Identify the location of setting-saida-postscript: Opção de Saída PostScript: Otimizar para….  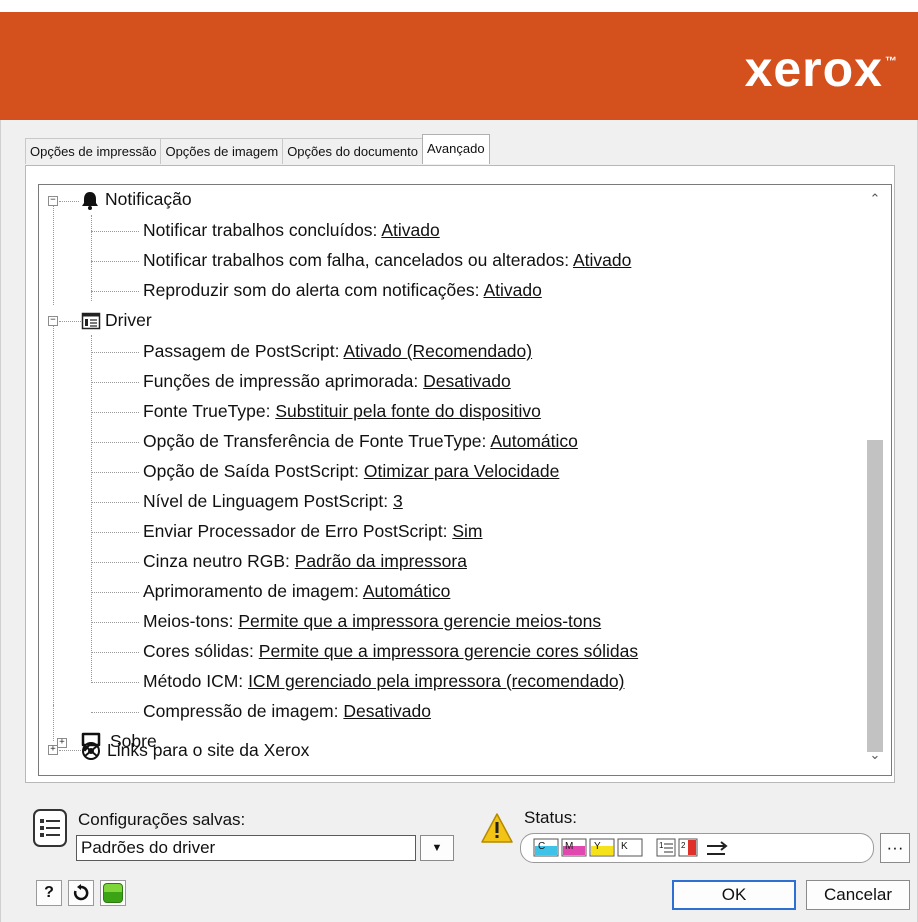
(351, 471).